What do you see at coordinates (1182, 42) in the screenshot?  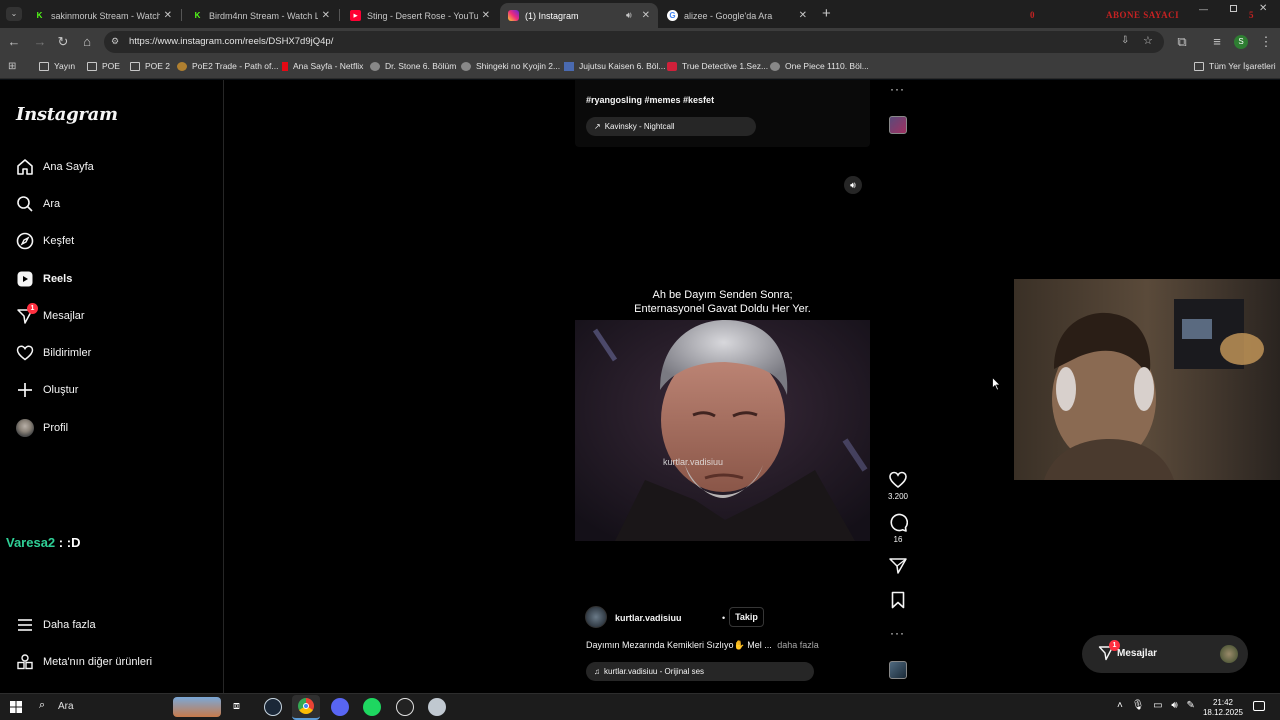 I see `extensions-icon: ⧉` at bounding box center [1182, 42].